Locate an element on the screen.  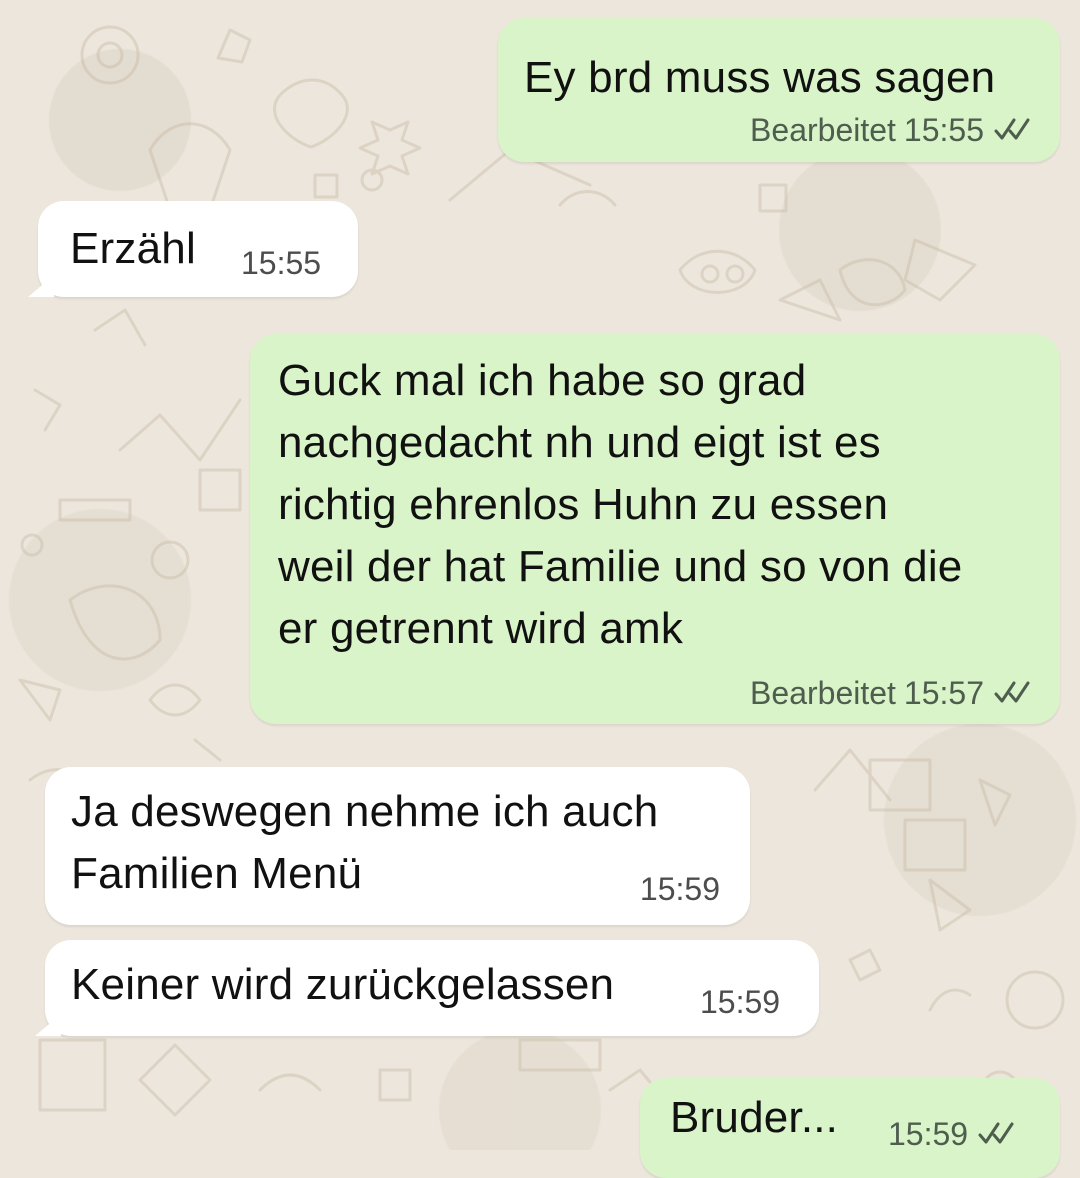
message-meta: Bearbeitet 15:55 is located at coordinates (892, 130).